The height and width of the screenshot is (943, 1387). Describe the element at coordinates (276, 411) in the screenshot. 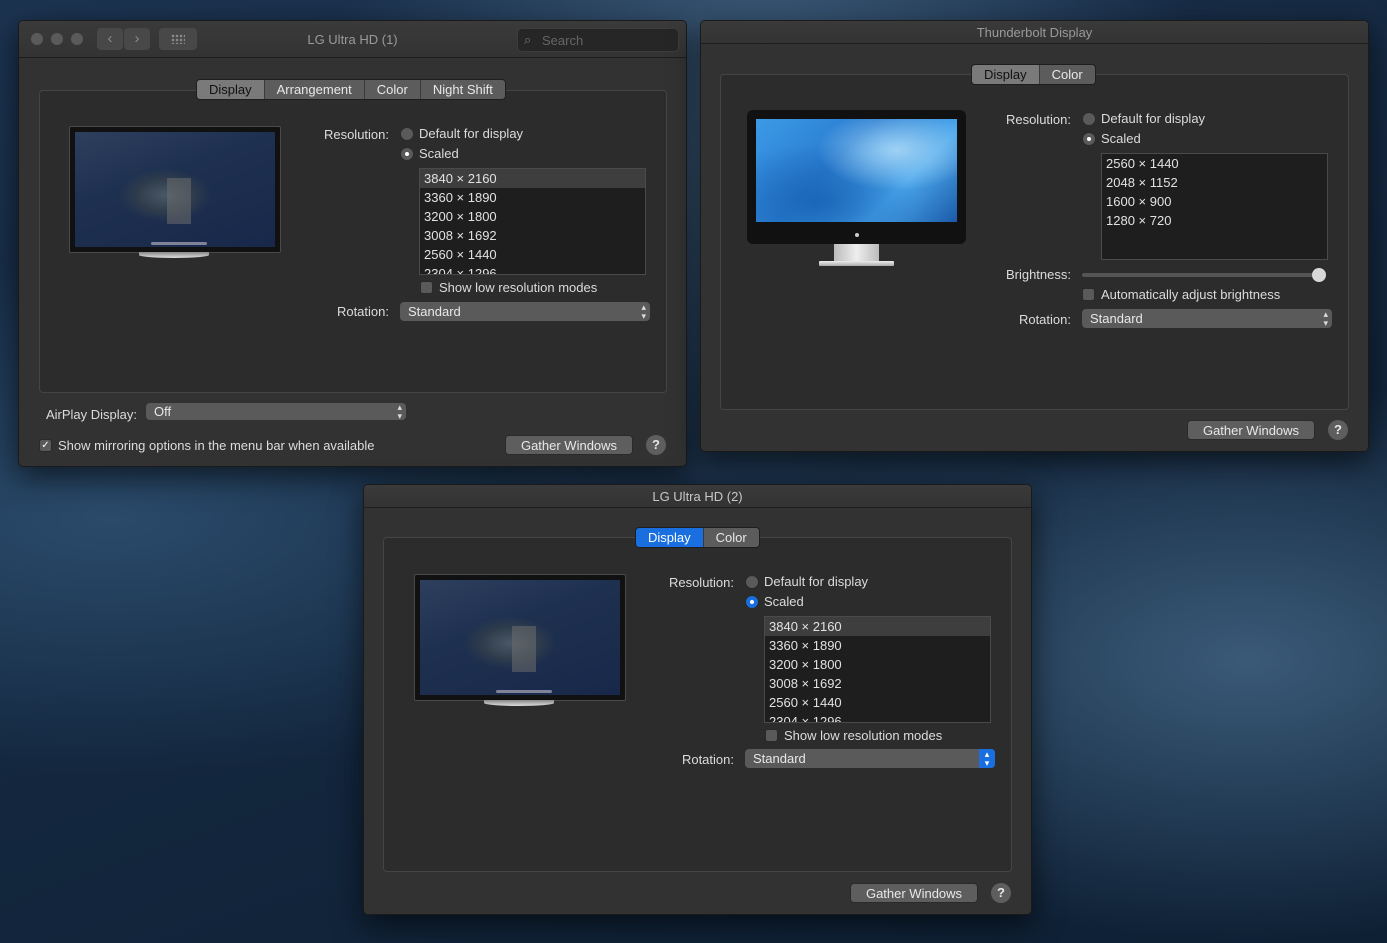

I see `airplay-popup: Off ▴ ▾` at that location.